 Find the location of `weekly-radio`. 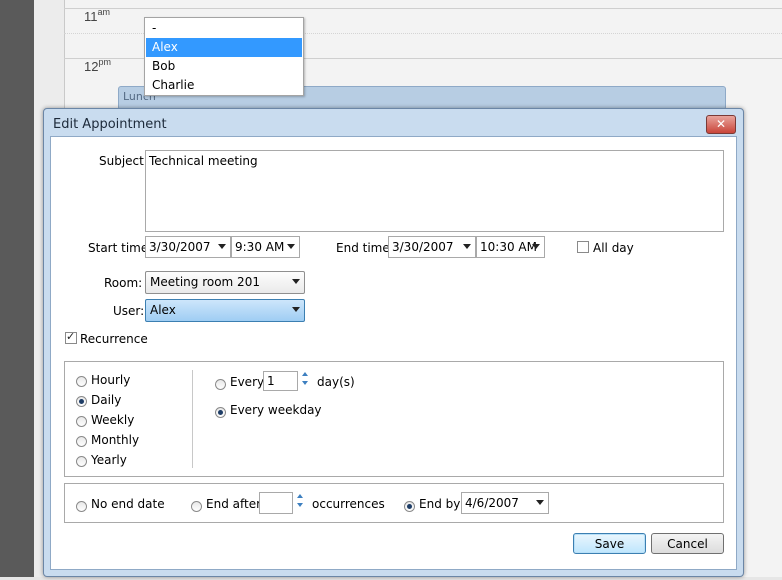

weekly-radio is located at coordinates (81, 421).